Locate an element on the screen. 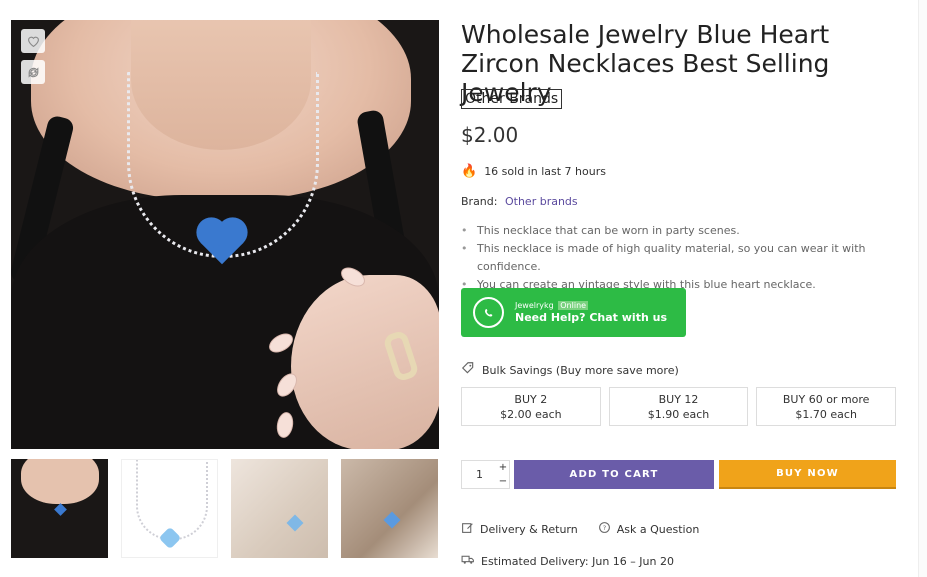 The height and width of the screenshot is (577, 927). quantity-decrease-button: − is located at coordinates (503, 482).